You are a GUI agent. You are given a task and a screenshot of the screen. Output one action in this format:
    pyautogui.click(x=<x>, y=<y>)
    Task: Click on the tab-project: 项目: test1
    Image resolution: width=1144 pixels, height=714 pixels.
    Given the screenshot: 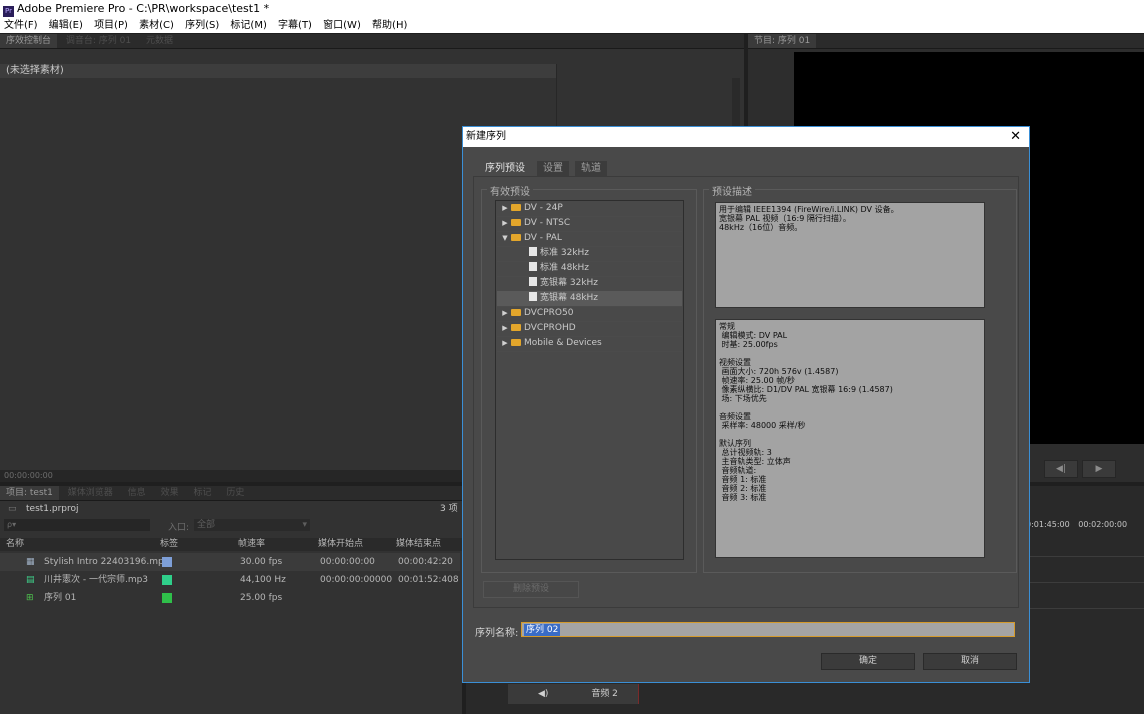 What is the action you would take?
    pyautogui.click(x=29, y=493)
    